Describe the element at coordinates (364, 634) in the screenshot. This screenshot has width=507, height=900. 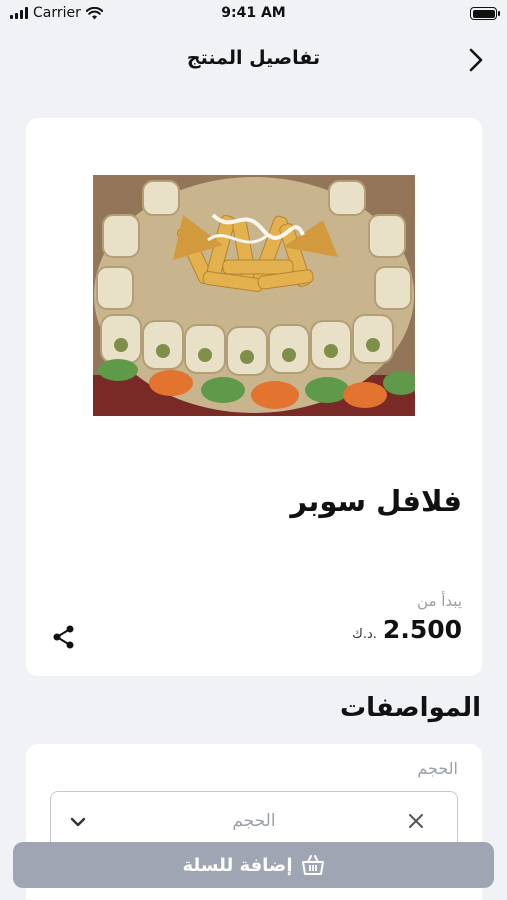
I see `price-currency: د.ك.` at that location.